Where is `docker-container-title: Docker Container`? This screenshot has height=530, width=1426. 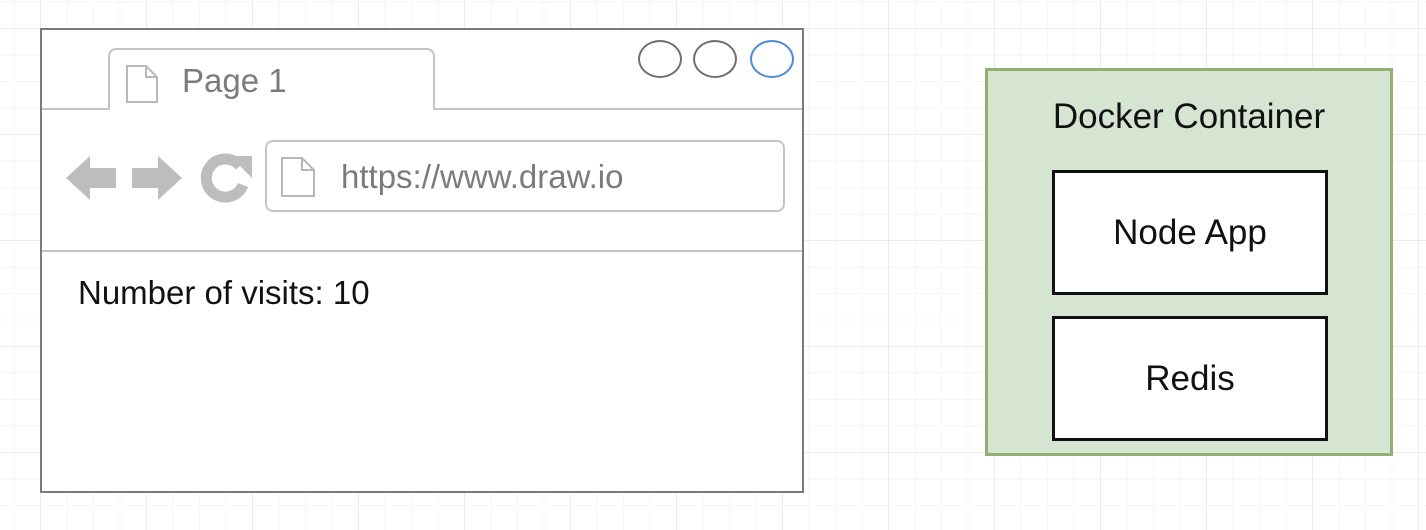 docker-container-title: Docker Container is located at coordinates (1189, 116).